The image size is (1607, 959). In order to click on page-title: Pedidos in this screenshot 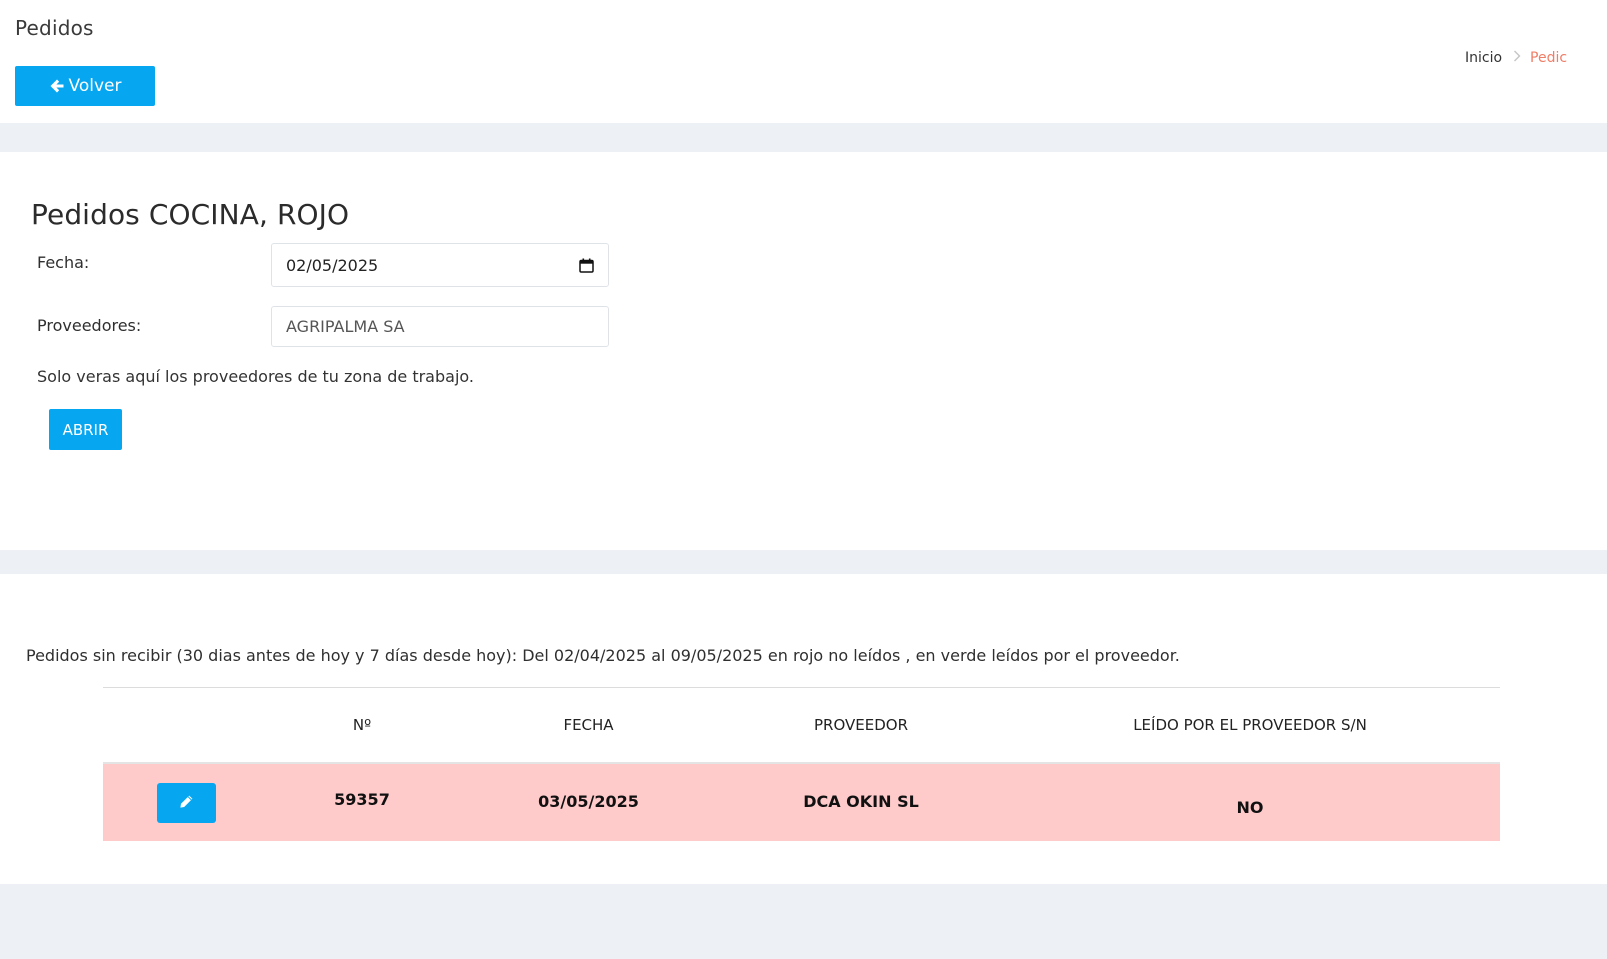, I will do `click(54, 28)`.